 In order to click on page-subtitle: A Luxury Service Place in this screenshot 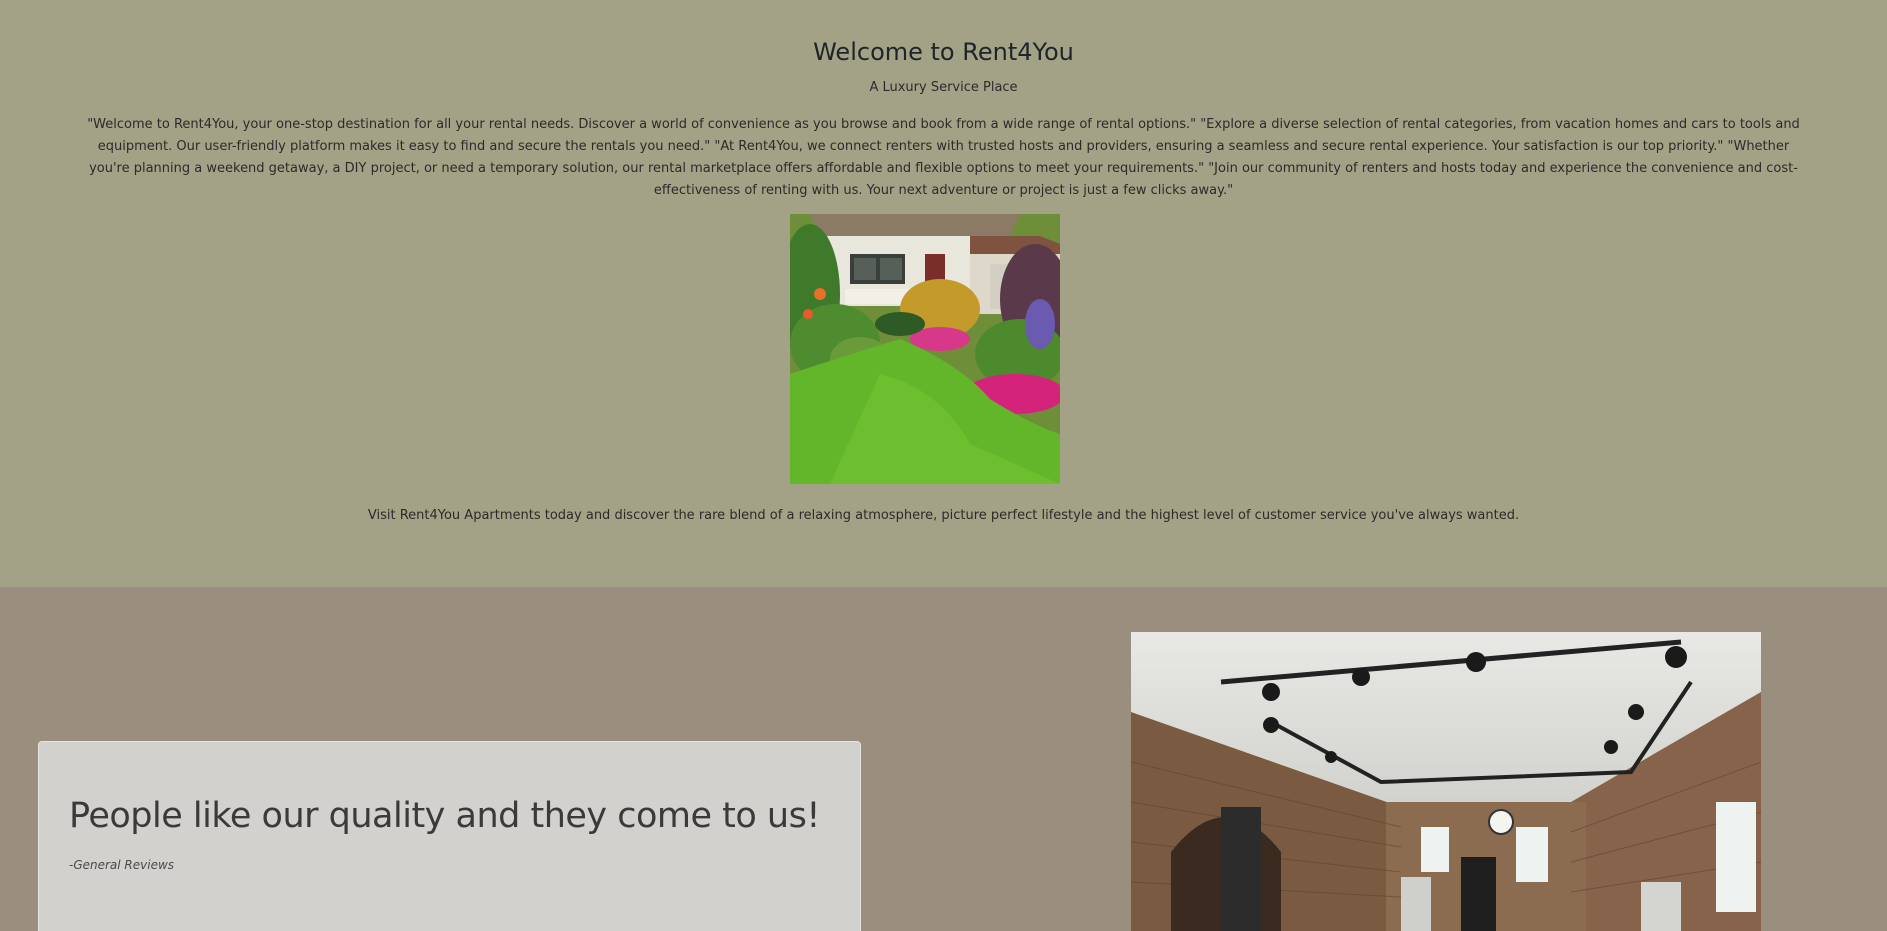, I will do `click(943, 87)`.